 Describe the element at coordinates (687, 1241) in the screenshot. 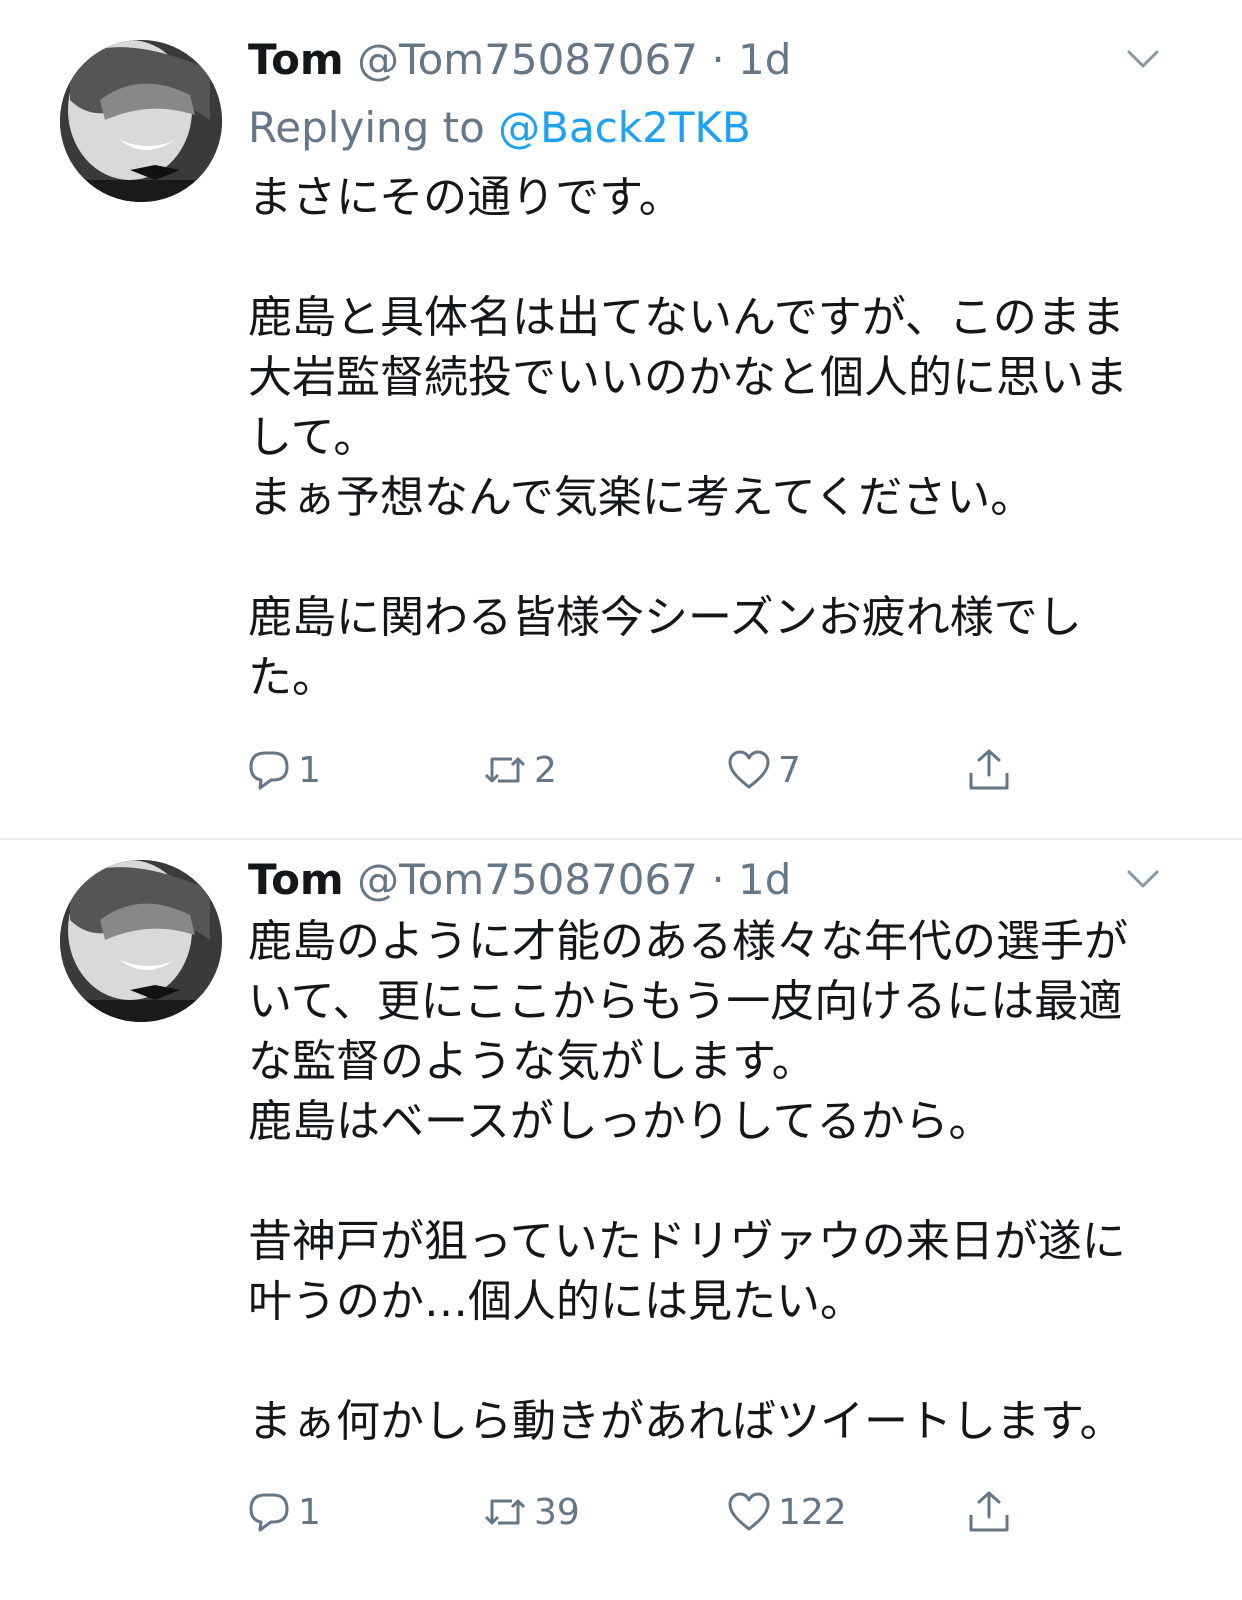

I see `tweet-text-line: 昔神戸が狙っていたドリヴァウの来日が遂に` at that location.